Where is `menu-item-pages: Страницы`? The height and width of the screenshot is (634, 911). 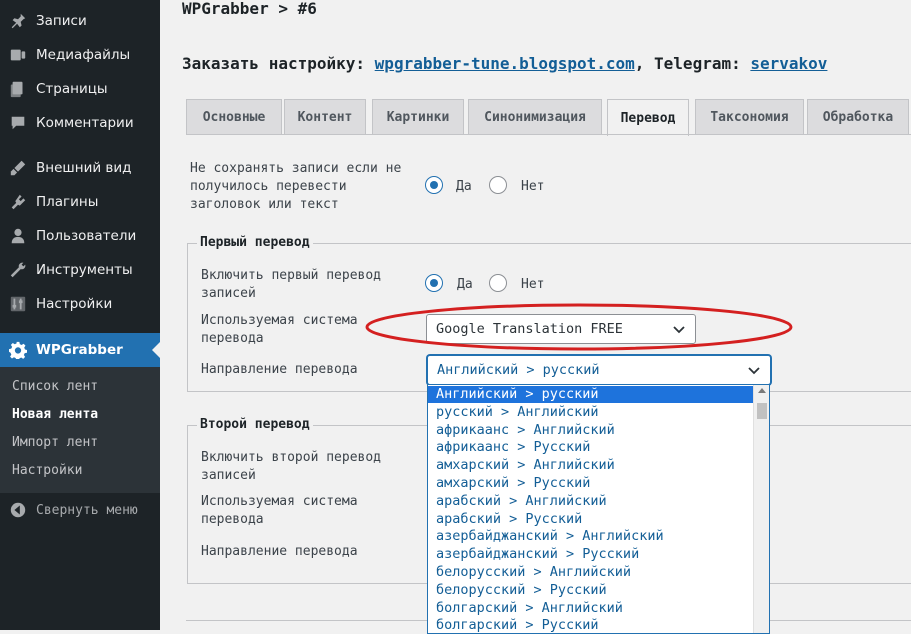
menu-item-pages: Страницы is located at coordinates (80, 89).